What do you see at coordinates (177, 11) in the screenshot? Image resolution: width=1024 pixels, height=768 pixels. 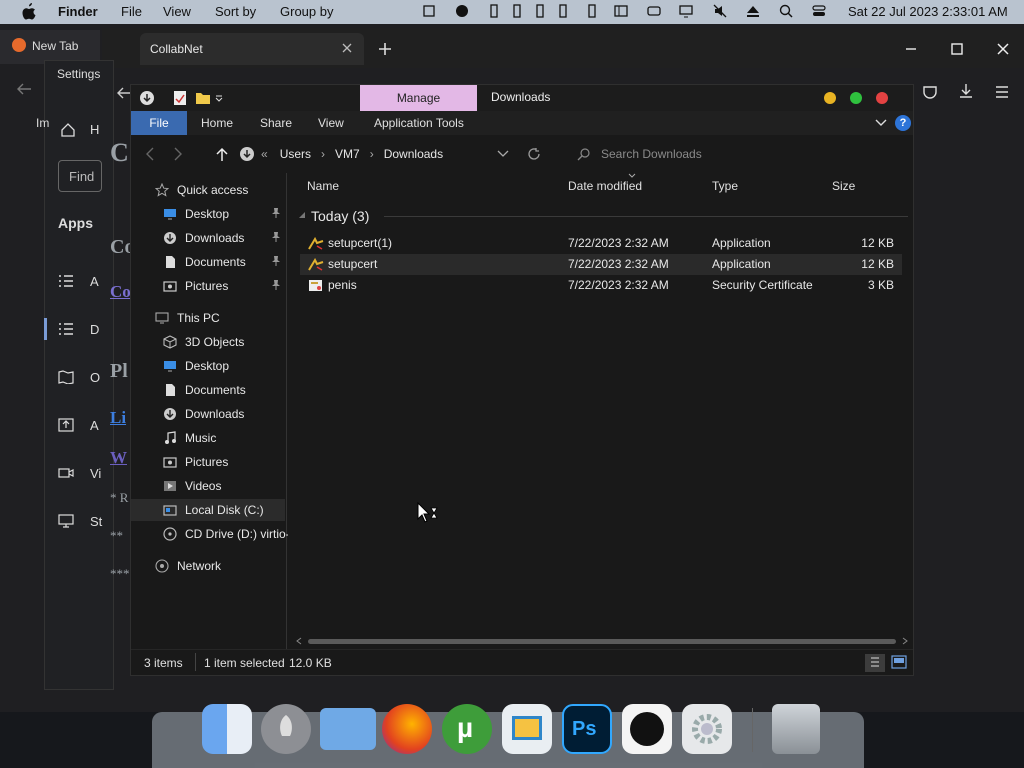 I see `menu-view: View` at bounding box center [177, 11].